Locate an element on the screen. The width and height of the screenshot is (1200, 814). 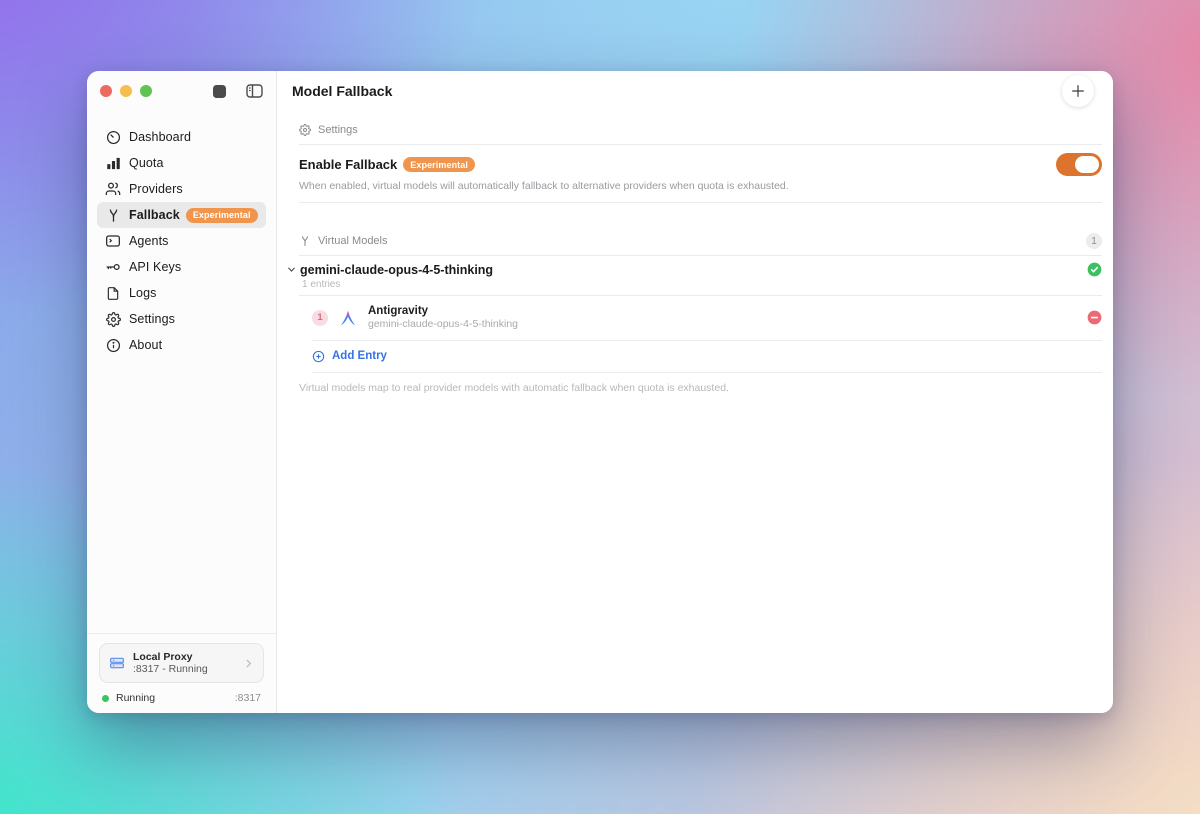
sidebar-item-label: Agents is located at coordinates (149, 241).